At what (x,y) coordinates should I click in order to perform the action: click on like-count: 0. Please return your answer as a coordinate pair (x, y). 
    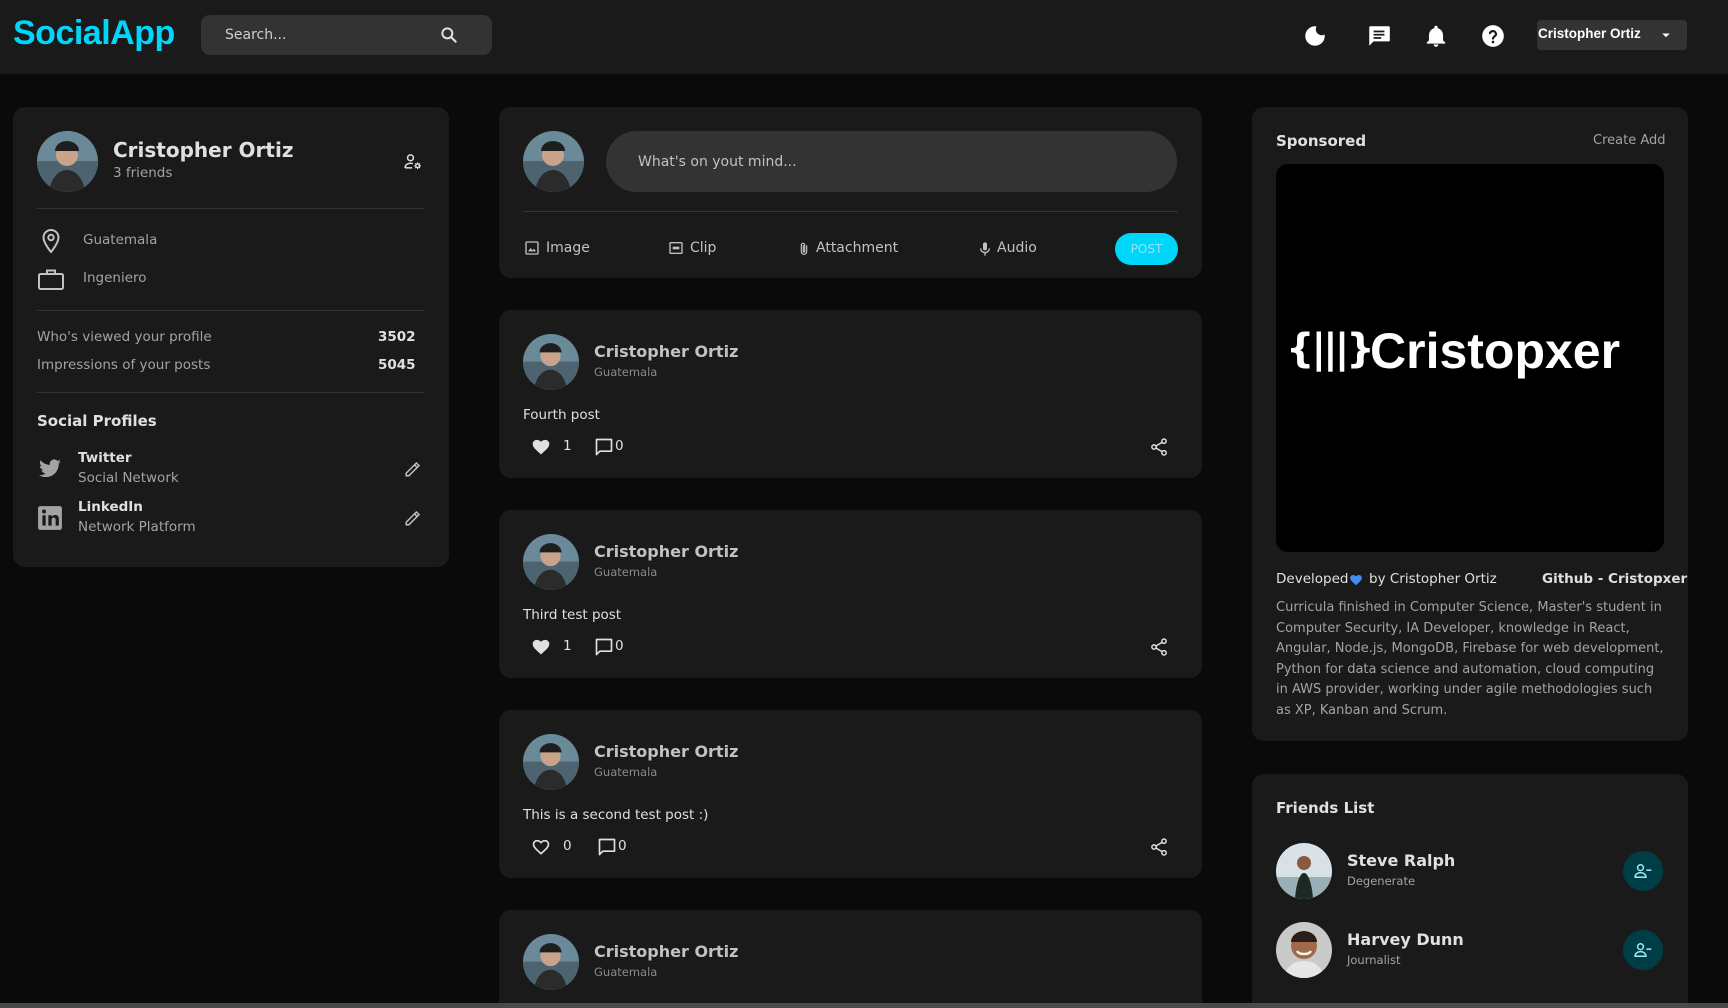
    Looking at the image, I should click on (567, 846).